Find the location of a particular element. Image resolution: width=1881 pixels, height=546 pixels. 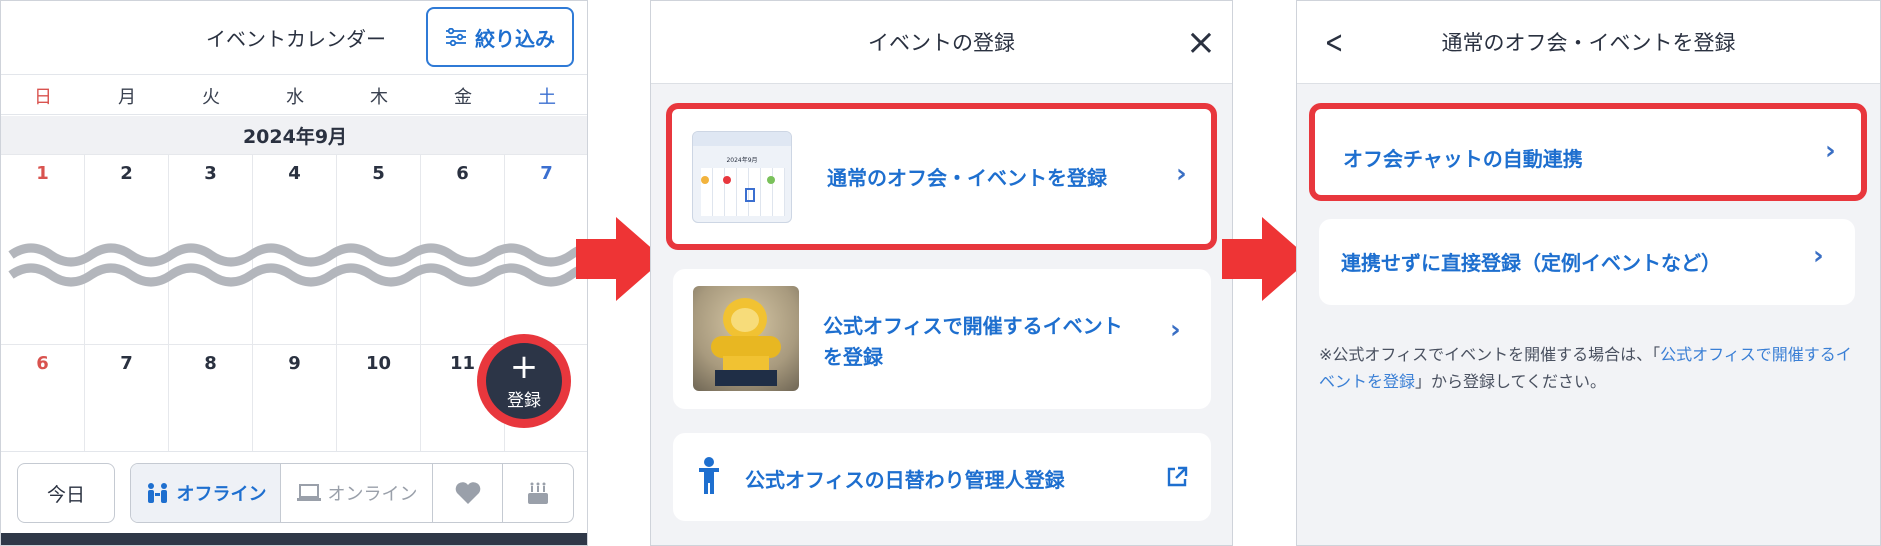

segment-online: オンライン is located at coordinates (357, 493).